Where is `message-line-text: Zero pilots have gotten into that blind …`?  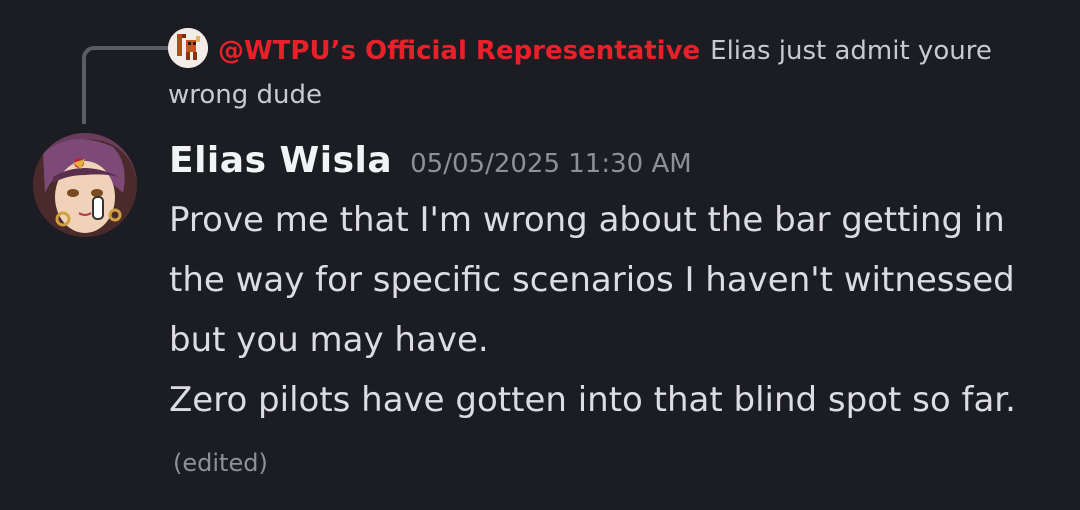 message-line-text: Zero pilots have gotten into that blind … is located at coordinates (592, 400).